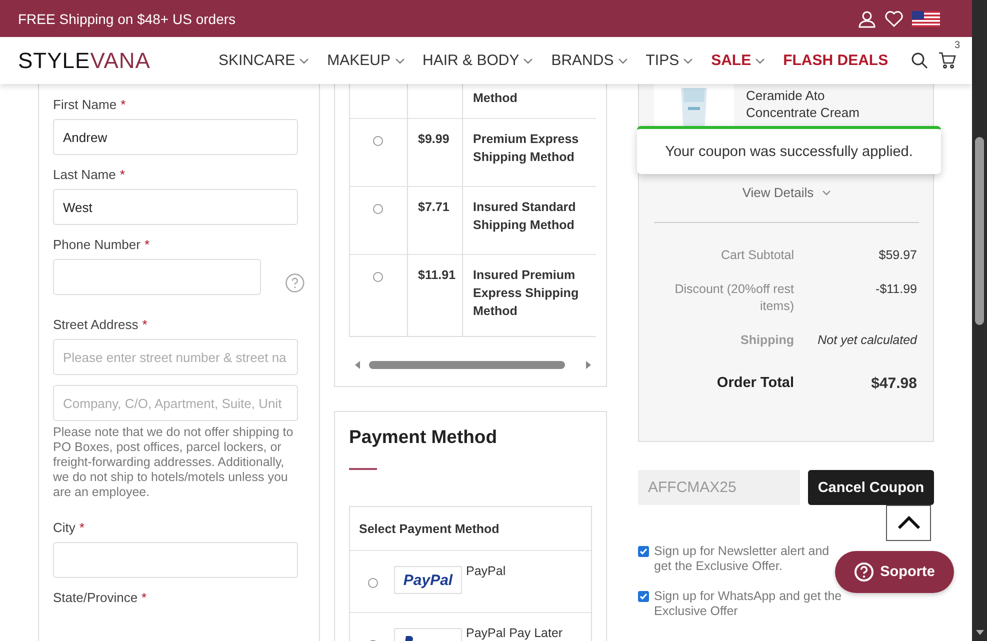  I want to click on field-label: City *, so click(69, 527).